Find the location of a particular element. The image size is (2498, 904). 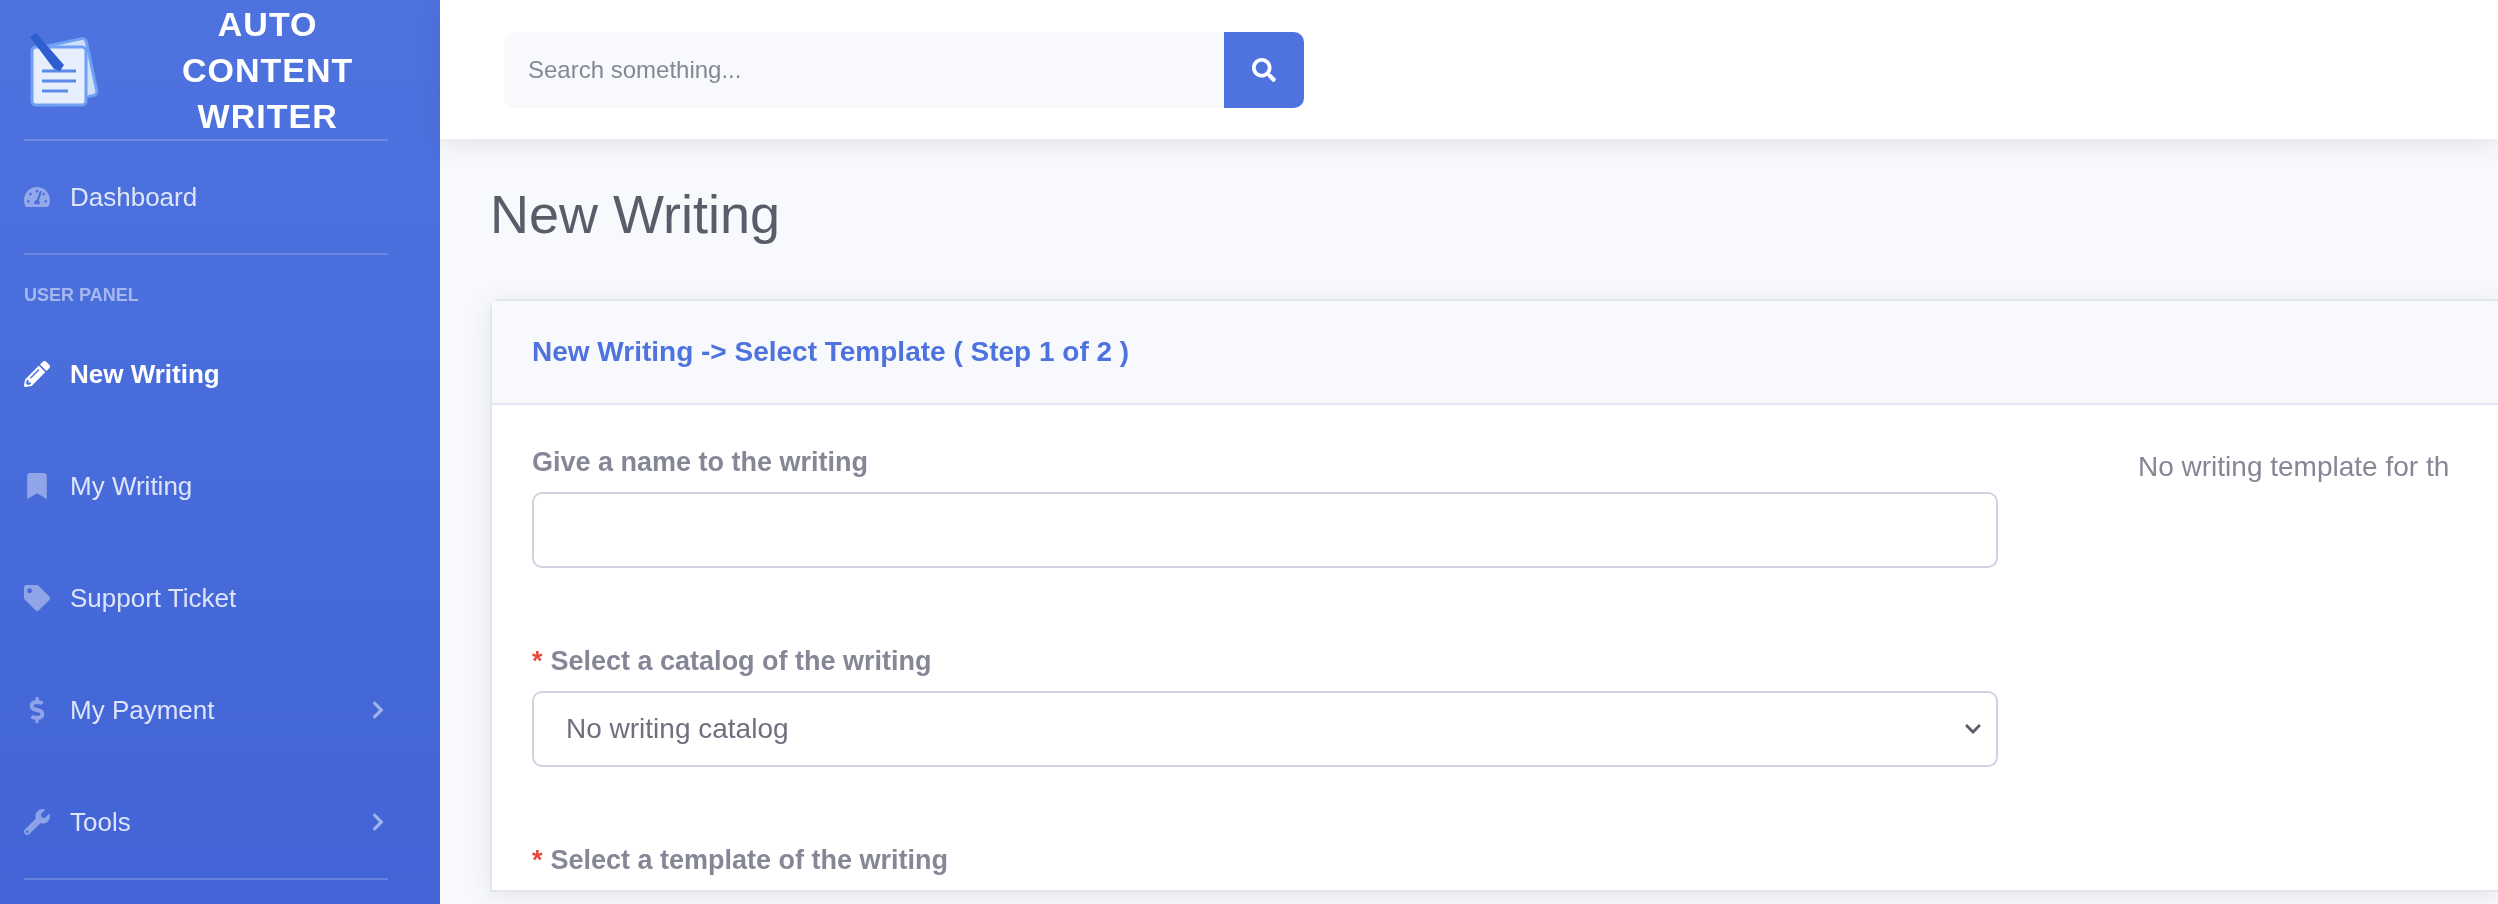

brand-name: AUTO CONTENT WRITER is located at coordinates (268, 70).